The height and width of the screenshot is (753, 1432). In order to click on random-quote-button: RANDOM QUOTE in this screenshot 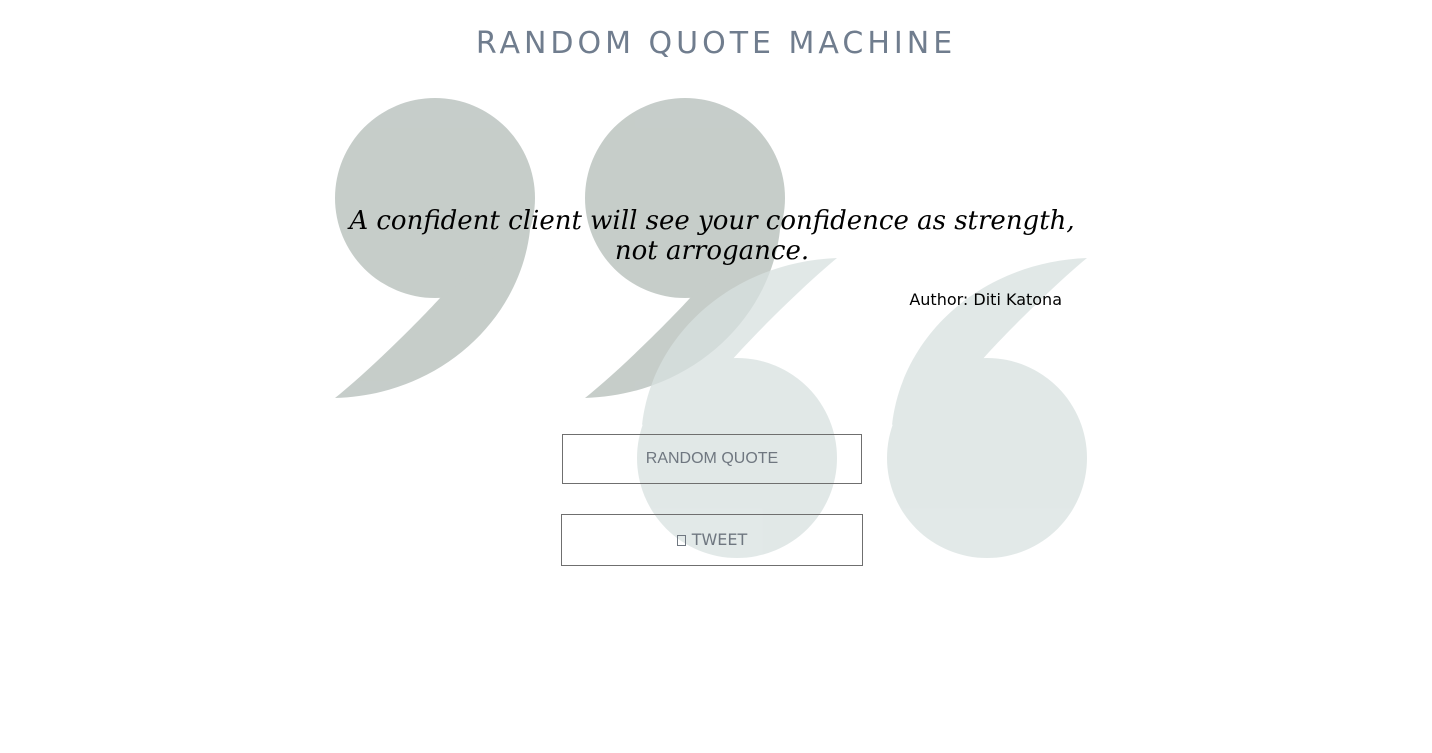, I will do `click(712, 459)`.